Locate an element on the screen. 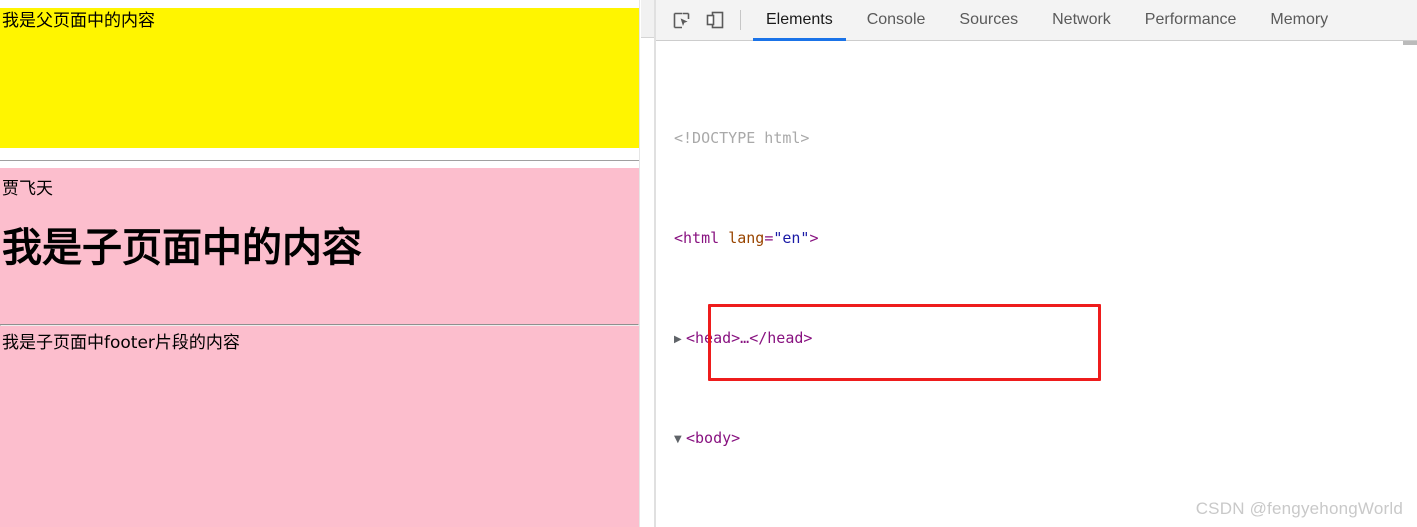  toolbar-separator is located at coordinates (740, 20).